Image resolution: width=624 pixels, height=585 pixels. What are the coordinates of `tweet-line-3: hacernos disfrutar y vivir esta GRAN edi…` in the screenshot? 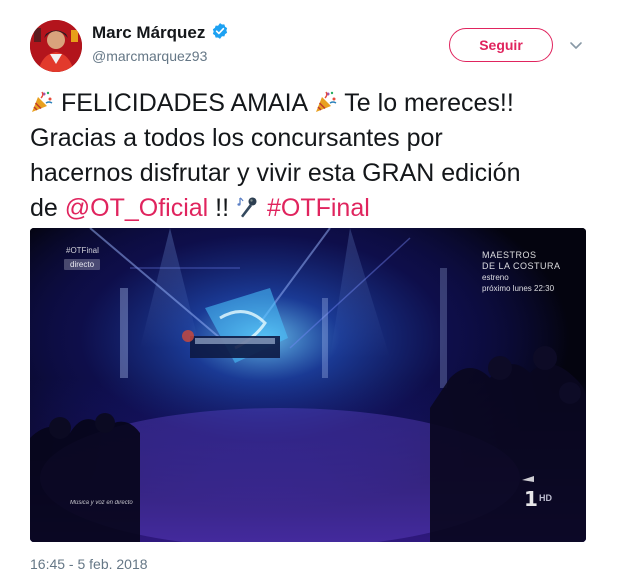 It's located at (275, 173).